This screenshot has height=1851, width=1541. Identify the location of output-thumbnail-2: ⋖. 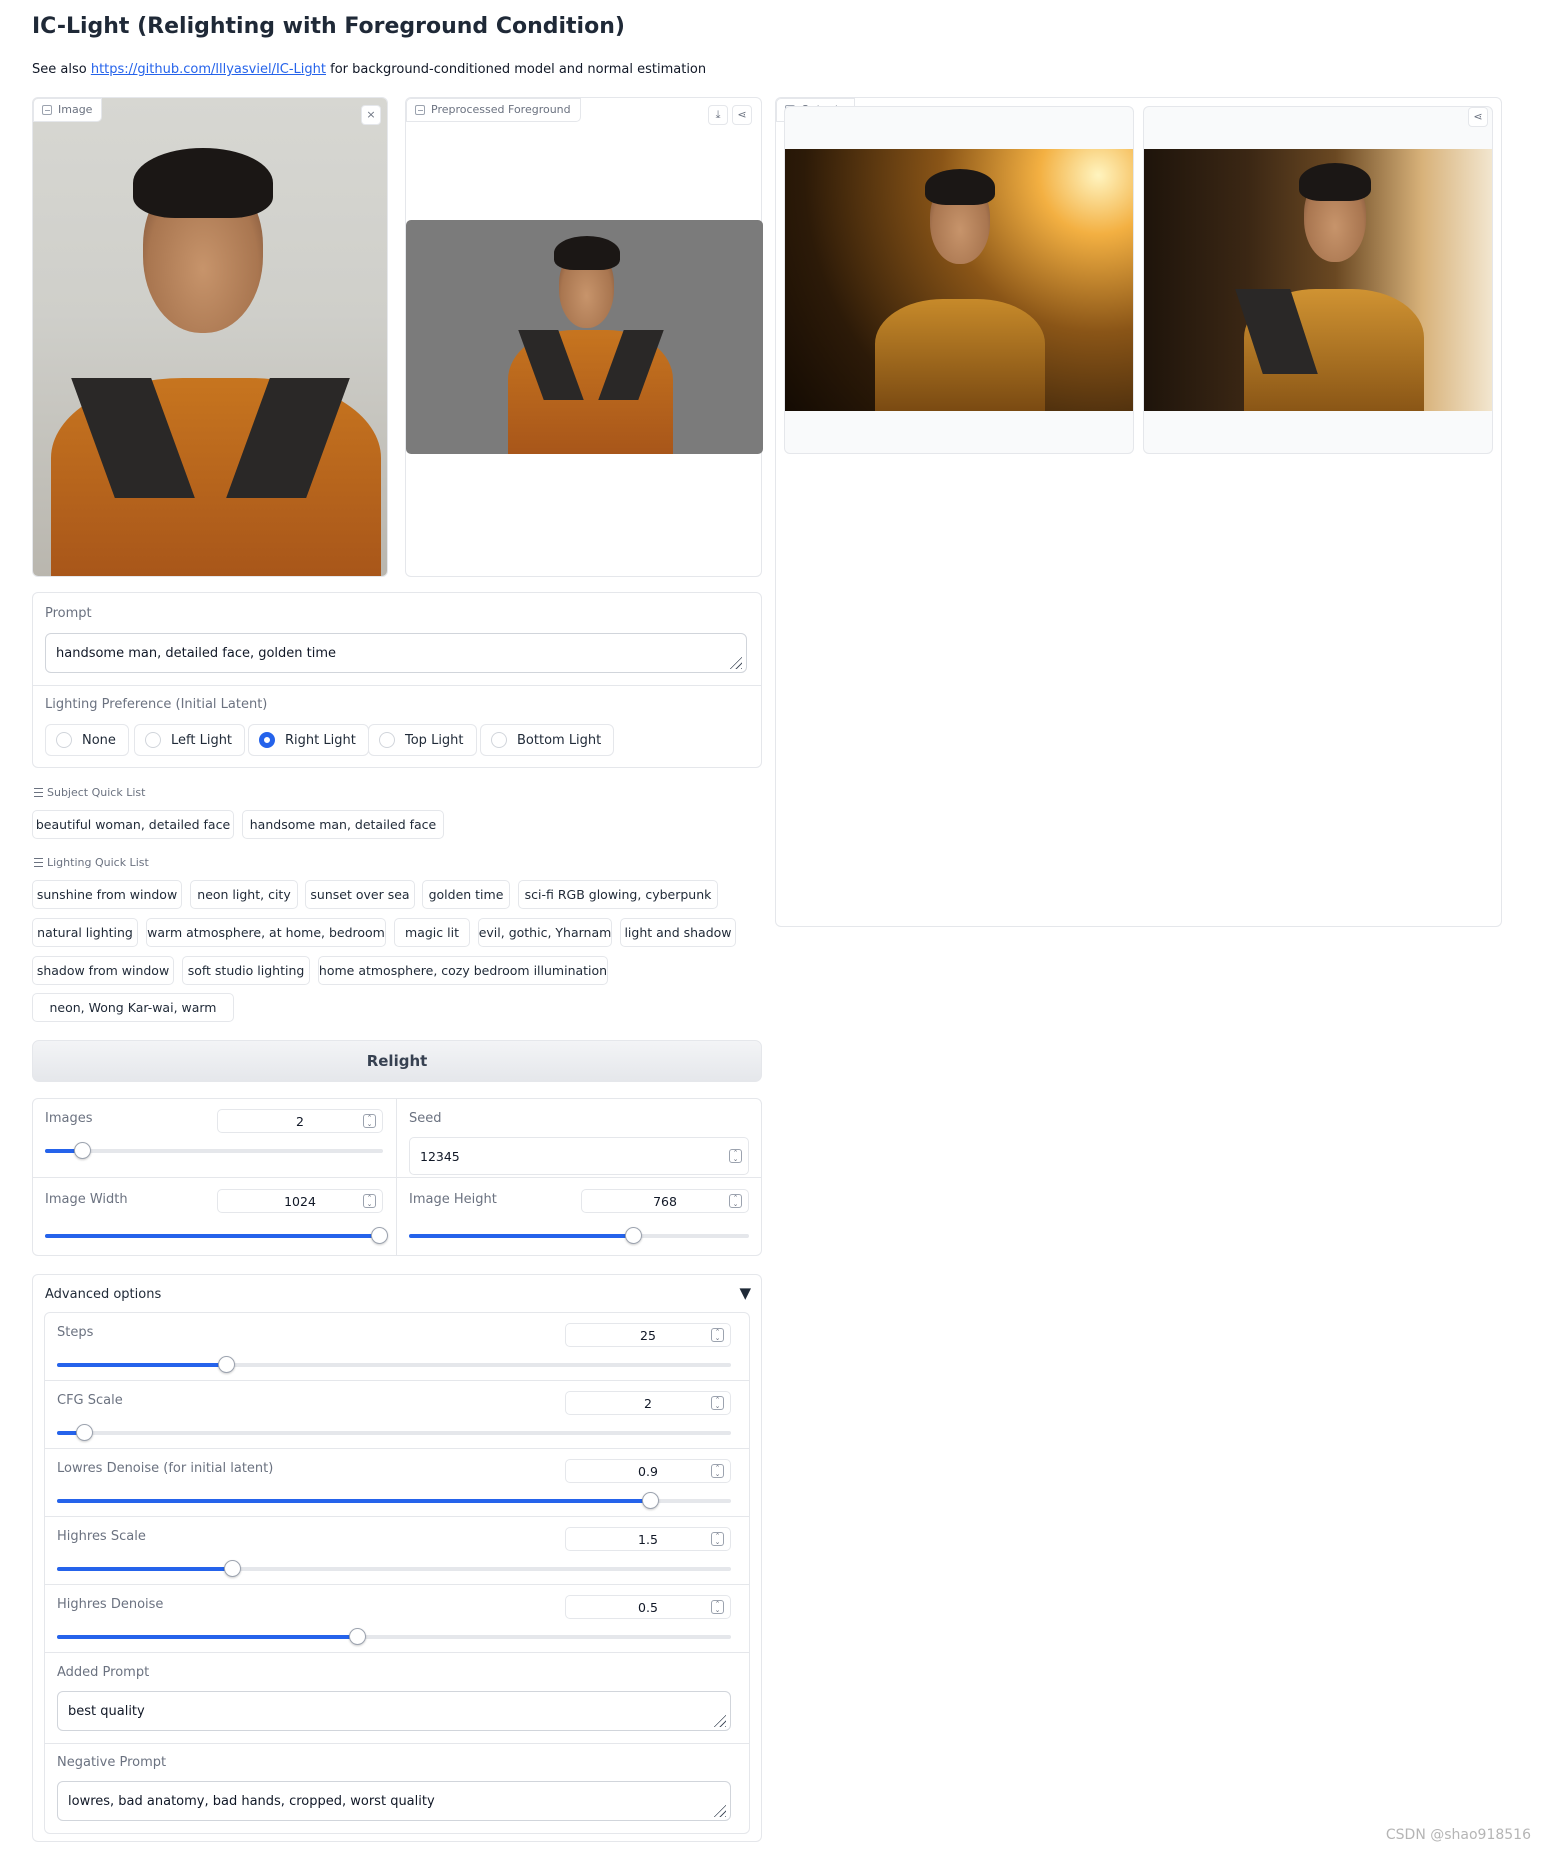
(1318, 280).